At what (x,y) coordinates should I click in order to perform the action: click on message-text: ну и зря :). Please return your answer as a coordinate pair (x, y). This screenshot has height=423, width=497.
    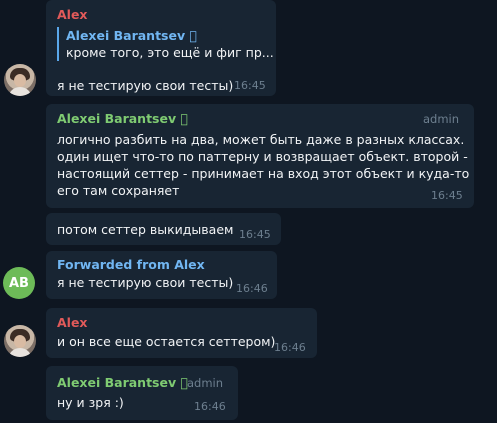
    Looking at the image, I should click on (90, 402).